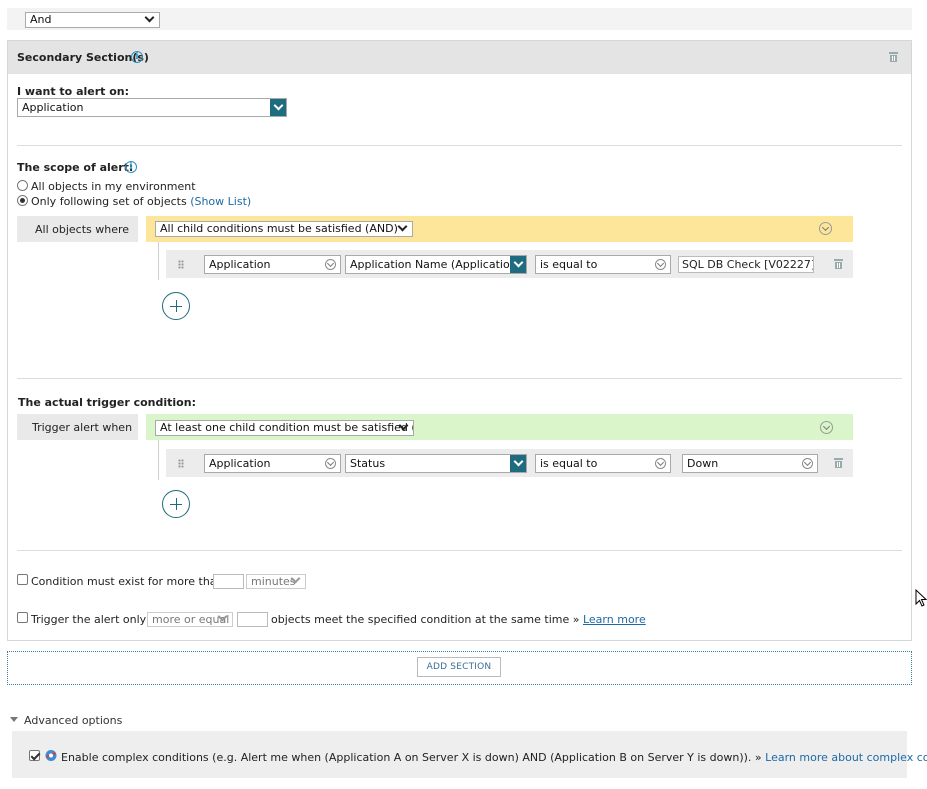  I want to click on duration-input, so click(228, 581).